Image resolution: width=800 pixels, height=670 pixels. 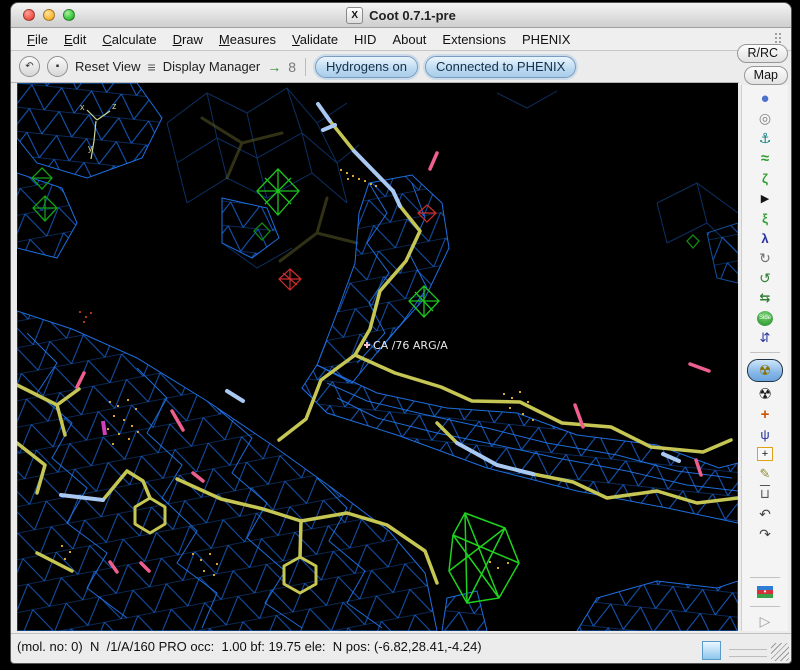 I want to click on menu-measures: Measures, so click(x=247, y=39).